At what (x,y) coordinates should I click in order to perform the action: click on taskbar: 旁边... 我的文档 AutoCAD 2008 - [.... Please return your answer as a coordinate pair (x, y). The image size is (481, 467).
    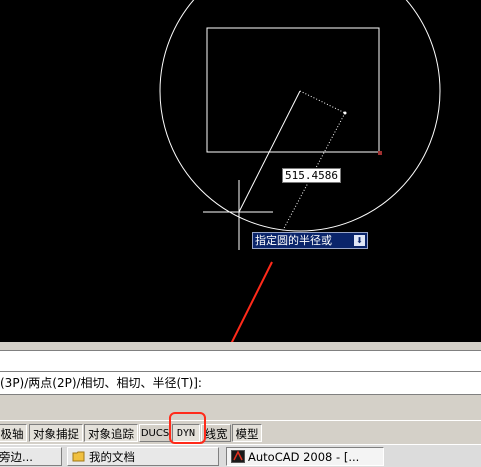
    Looking at the image, I should click on (240, 455).